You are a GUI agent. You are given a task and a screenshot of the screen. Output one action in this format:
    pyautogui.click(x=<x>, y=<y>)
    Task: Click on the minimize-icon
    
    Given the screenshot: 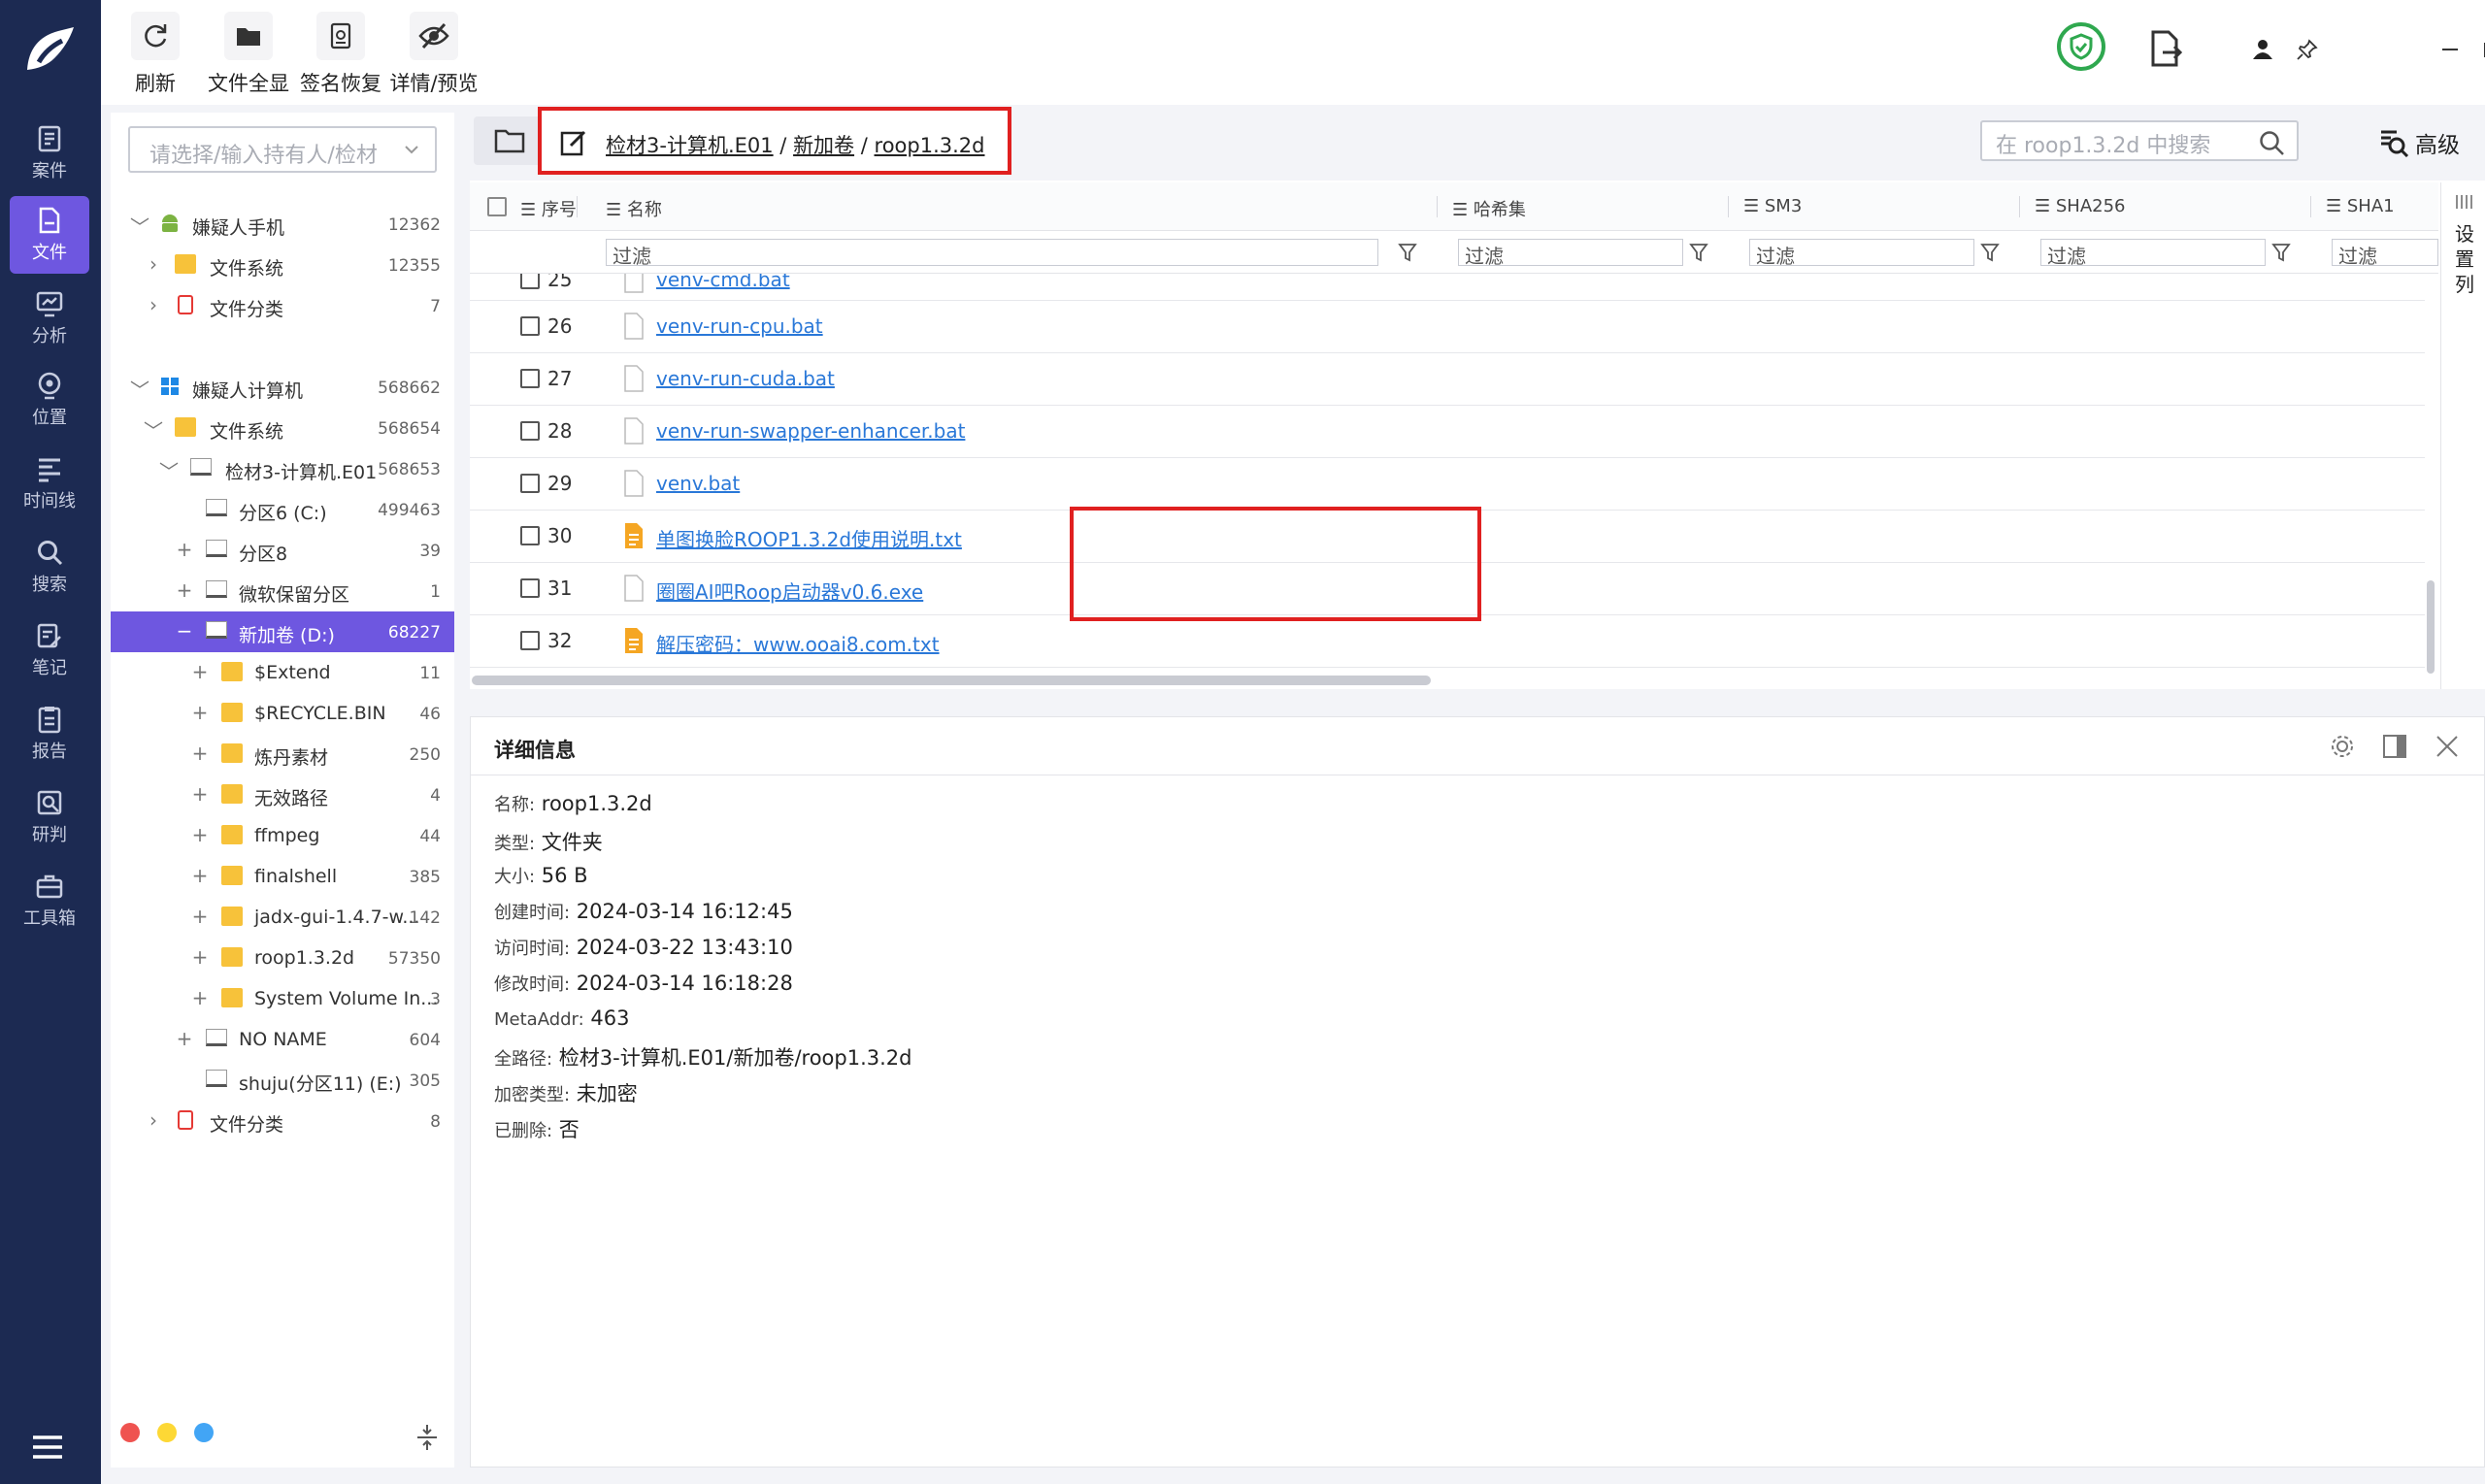 What is the action you would take?
    pyautogui.click(x=2450, y=48)
    